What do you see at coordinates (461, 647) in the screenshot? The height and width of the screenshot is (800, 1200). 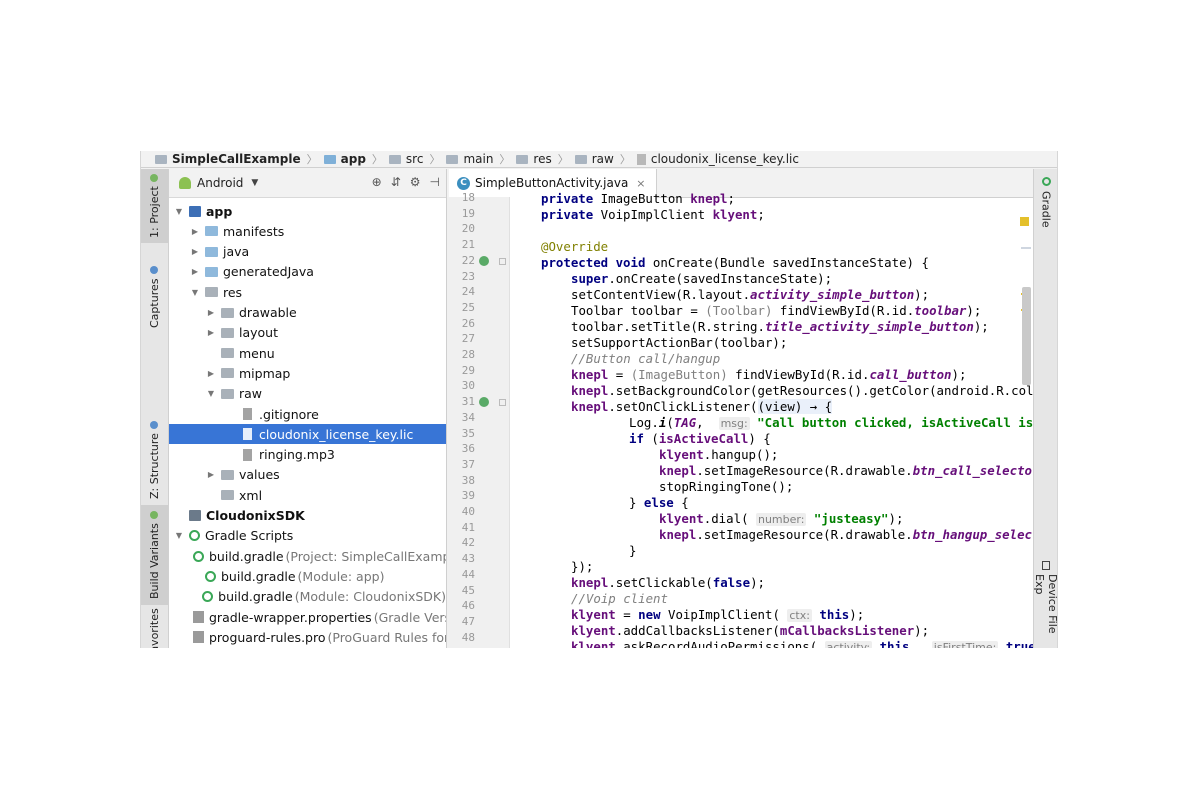 I see `line-number: 49` at bounding box center [461, 647].